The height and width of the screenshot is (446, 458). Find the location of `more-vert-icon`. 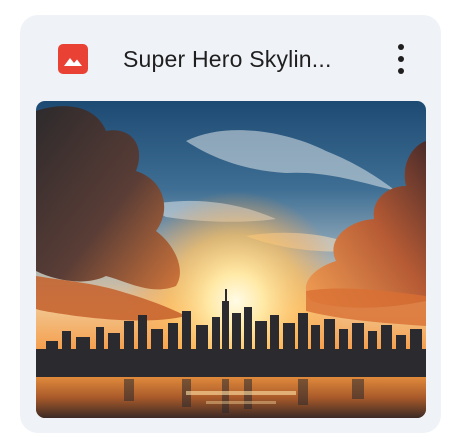

more-vert-icon is located at coordinates (401, 59).